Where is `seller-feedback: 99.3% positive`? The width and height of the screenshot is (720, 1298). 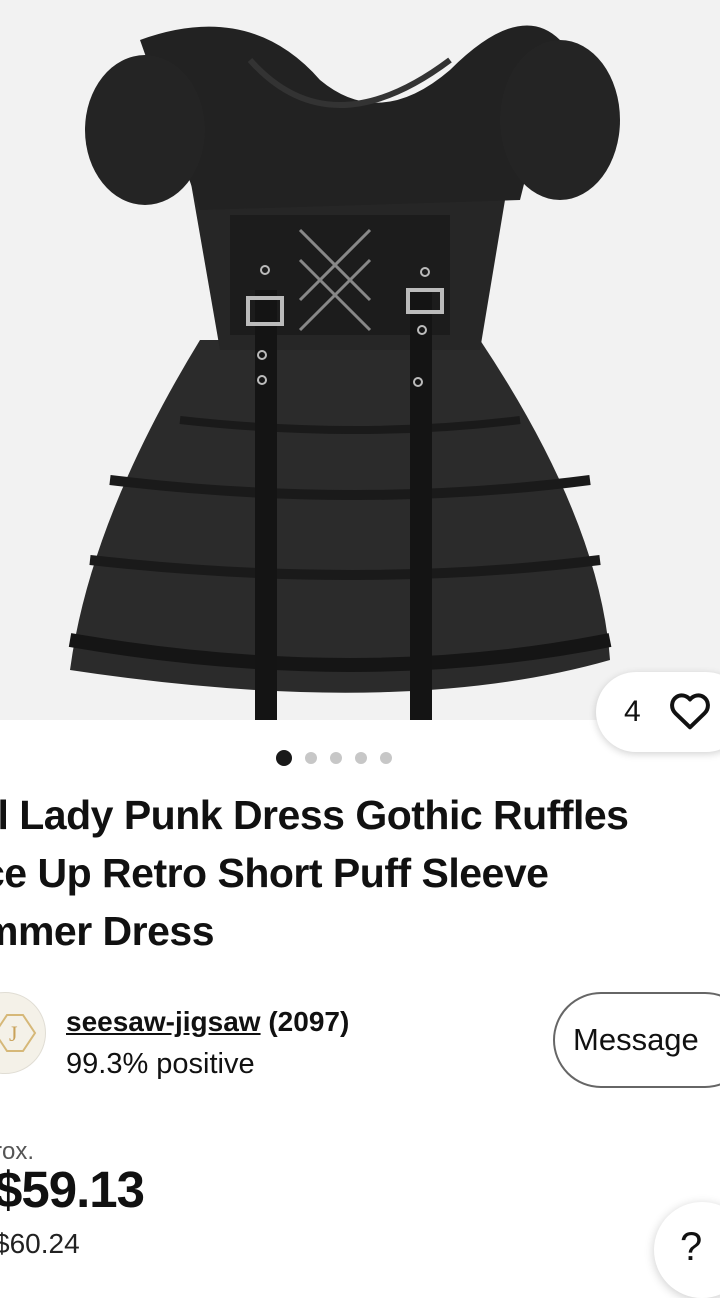
seller-feedback: 99.3% positive is located at coordinates (160, 1064).